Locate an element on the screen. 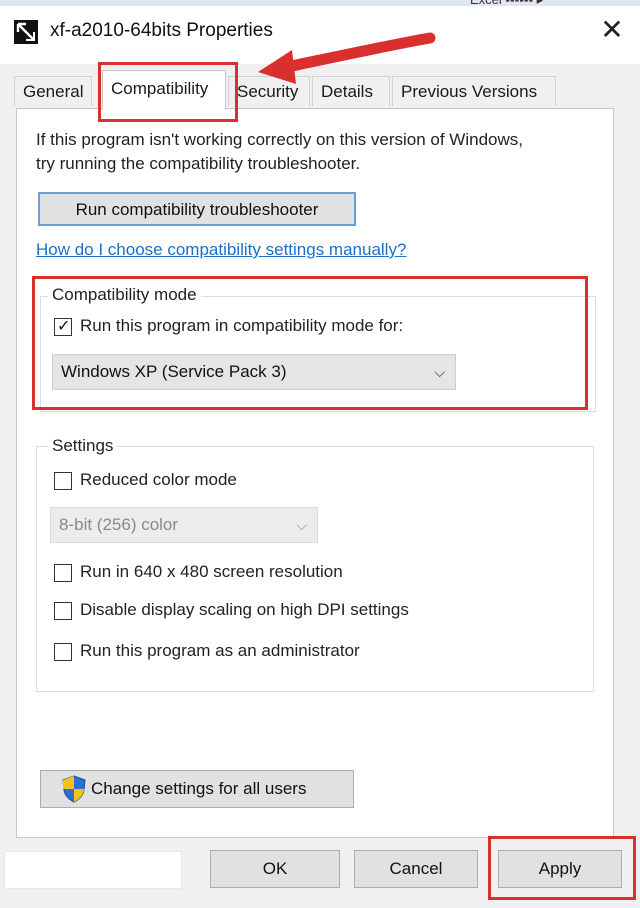 This screenshot has height=908, width=640. run-troubleshooter-button: Run compatibility troubleshooter is located at coordinates (197, 209).